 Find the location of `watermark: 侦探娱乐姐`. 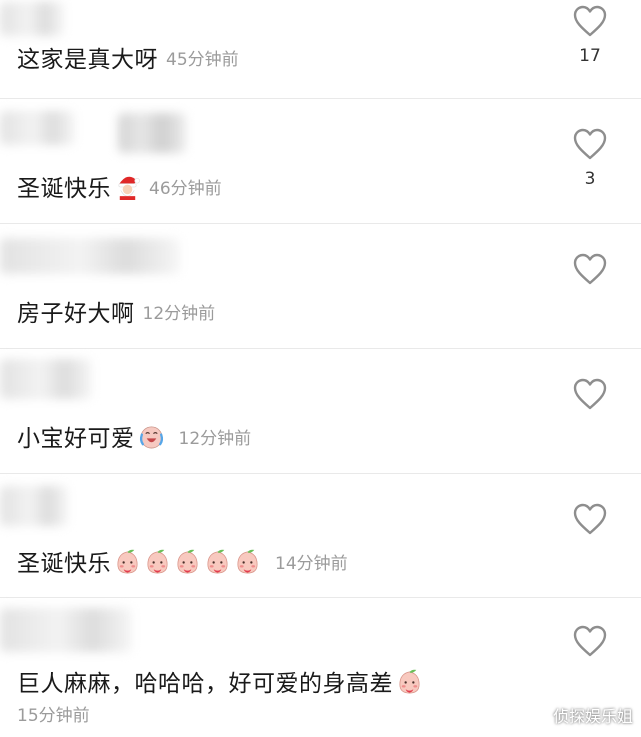

watermark: 侦探娱乐姐 is located at coordinates (592, 716).